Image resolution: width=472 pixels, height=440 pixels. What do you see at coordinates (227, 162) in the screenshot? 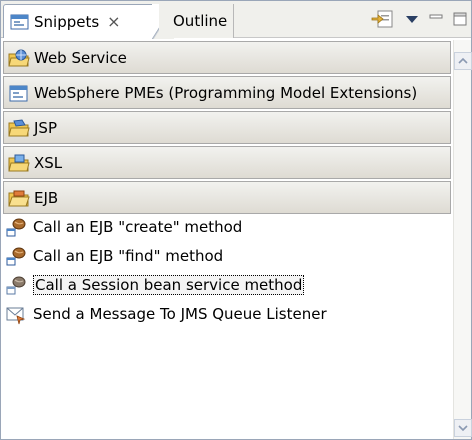
I see `drawer-xsl: XSL` at bounding box center [227, 162].